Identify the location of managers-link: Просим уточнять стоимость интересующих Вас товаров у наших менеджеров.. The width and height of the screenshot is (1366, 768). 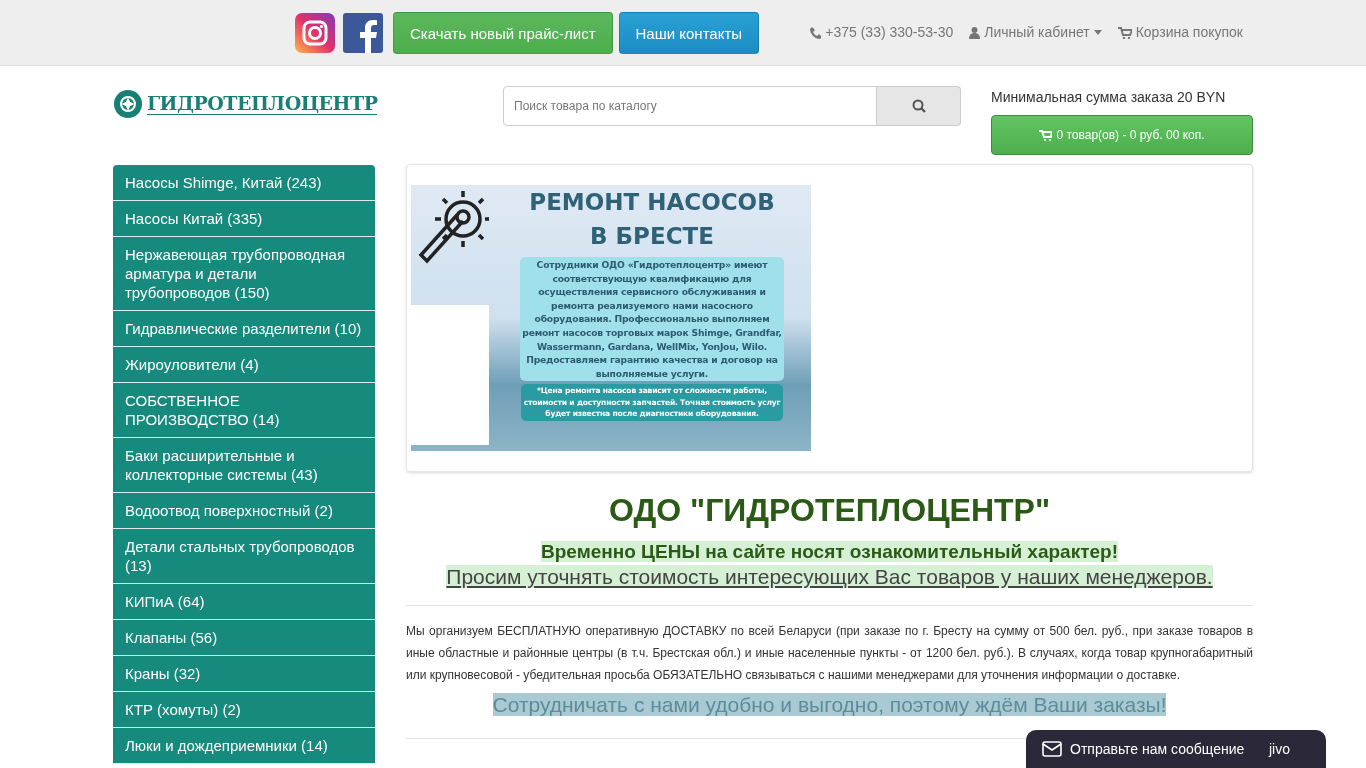
(829, 576).